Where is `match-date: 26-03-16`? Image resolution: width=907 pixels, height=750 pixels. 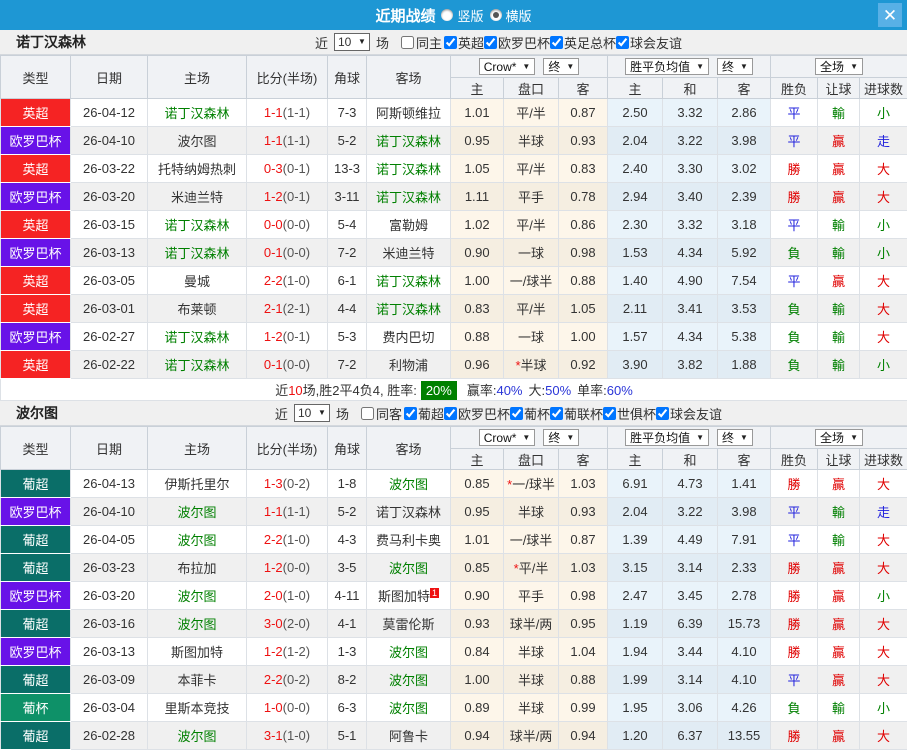 match-date: 26-03-16 is located at coordinates (109, 623).